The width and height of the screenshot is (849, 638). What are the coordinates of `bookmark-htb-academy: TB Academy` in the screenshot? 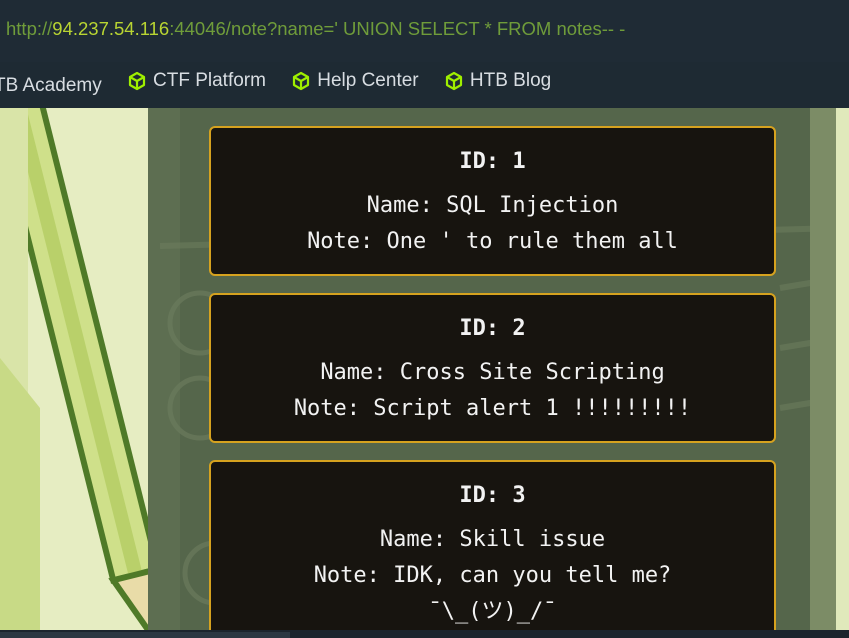 It's located at (51, 86).